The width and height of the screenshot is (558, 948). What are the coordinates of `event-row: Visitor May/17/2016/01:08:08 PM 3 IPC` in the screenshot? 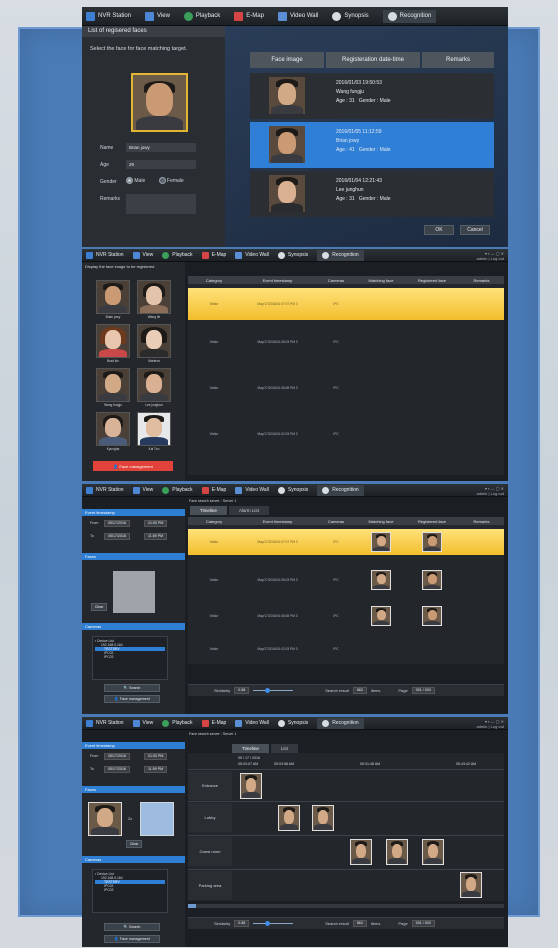 It's located at (346, 388).